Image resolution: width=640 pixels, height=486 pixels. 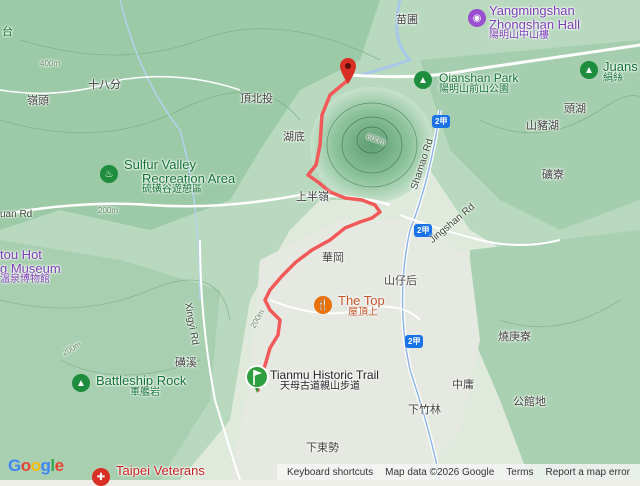 What do you see at coordinates (400, 281) in the screenshot?
I see `place-label: 山仔后` at bounding box center [400, 281].